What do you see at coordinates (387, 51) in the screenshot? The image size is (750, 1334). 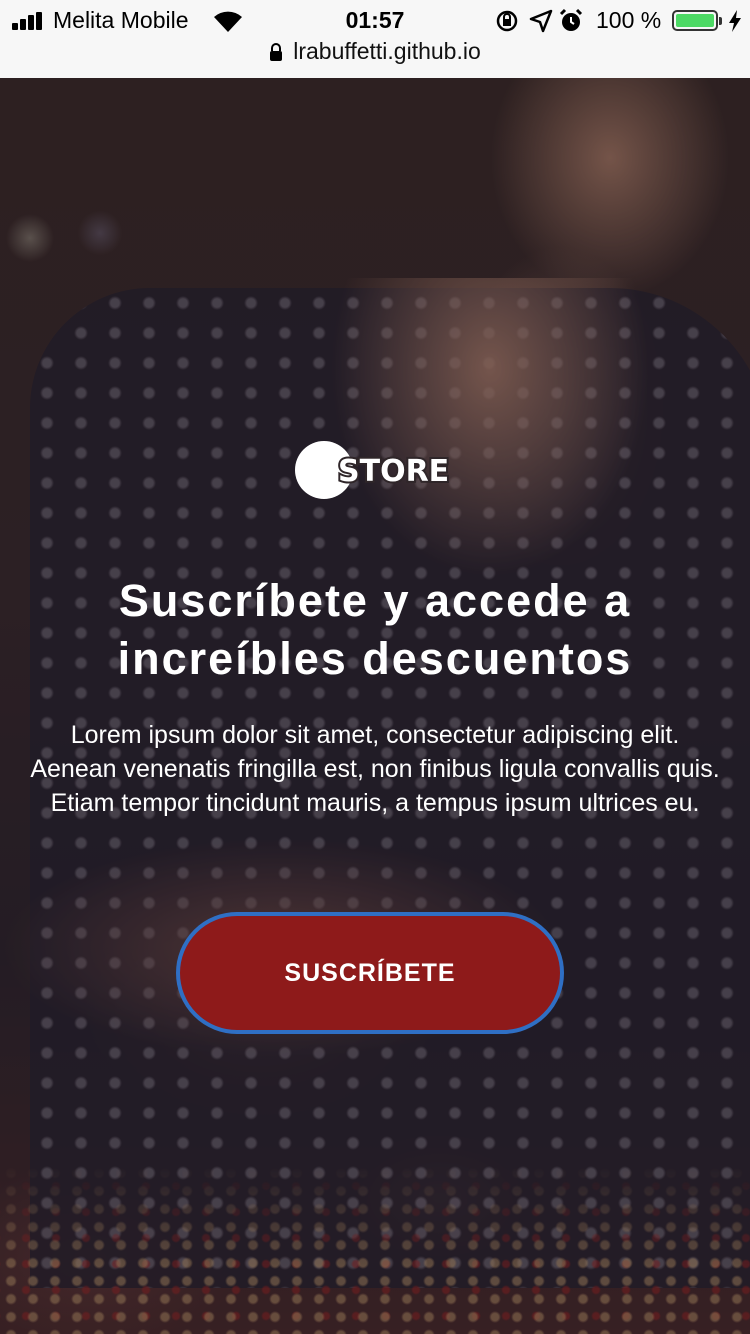 I see `url-text: lrabuffetti.github.io` at bounding box center [387, 51].